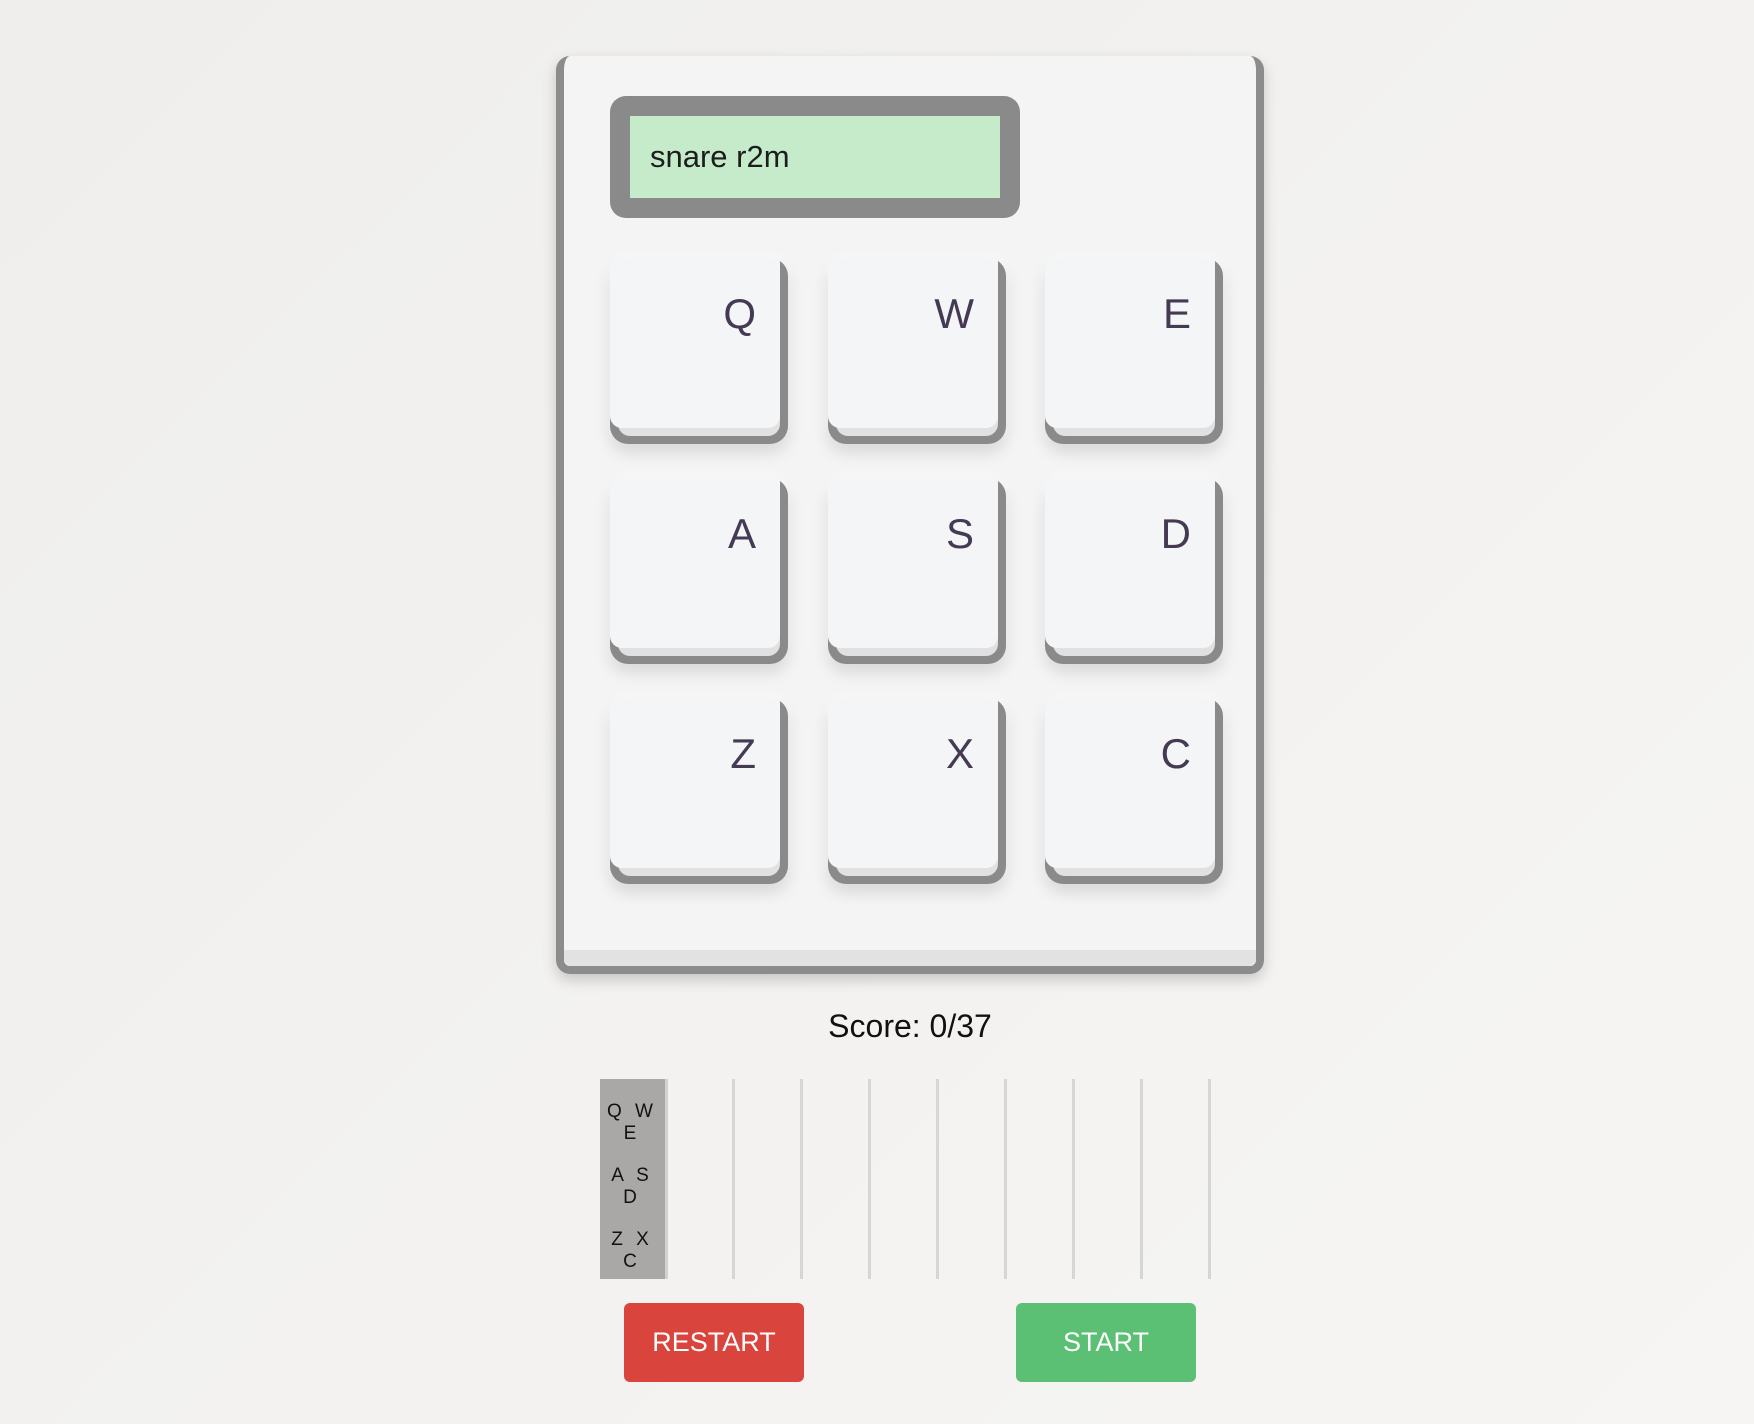  I want to click on display-screen: snare r2m, so click(815, 157).